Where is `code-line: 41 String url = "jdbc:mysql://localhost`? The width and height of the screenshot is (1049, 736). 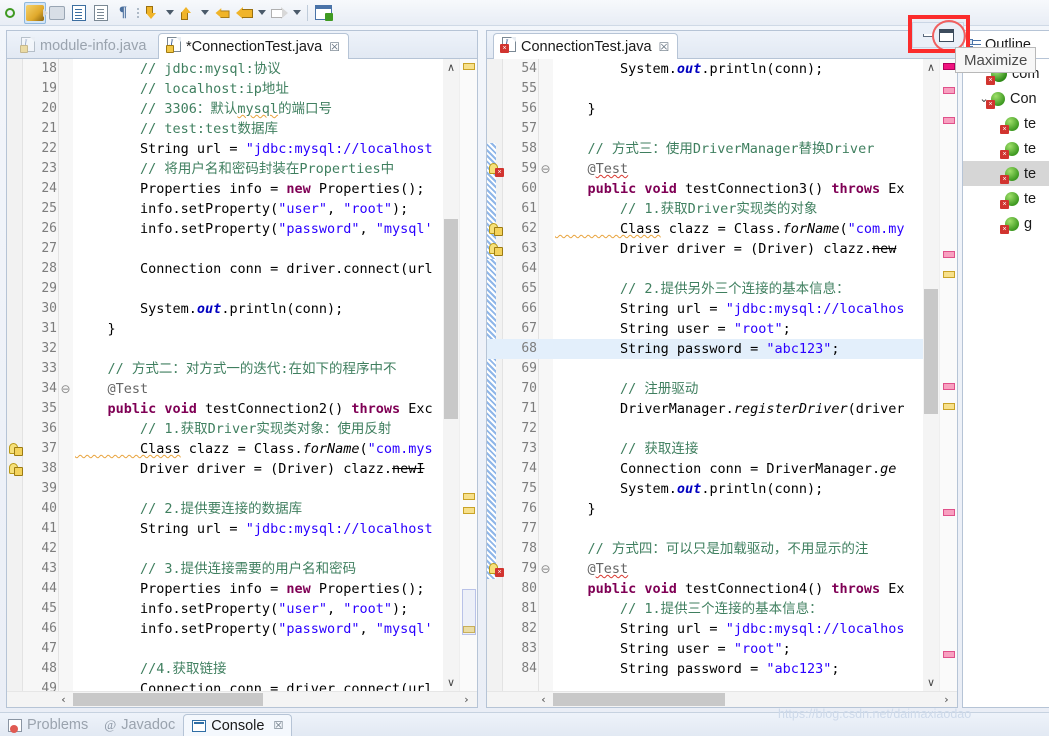 code-line: 41 String url = "jdbc:mysql://localhost is located at coordinates (242, 529).